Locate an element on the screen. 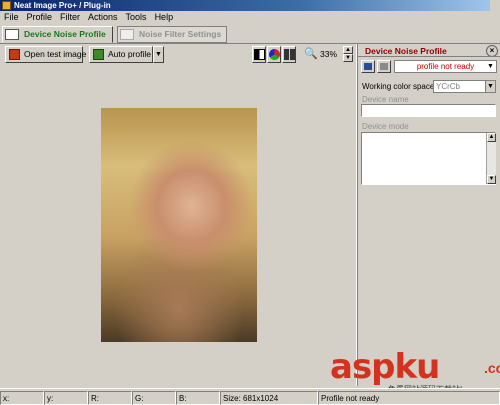 This screenshot has height=405, width=500. menu-profile: Profile is located at coordinates (40, 17).